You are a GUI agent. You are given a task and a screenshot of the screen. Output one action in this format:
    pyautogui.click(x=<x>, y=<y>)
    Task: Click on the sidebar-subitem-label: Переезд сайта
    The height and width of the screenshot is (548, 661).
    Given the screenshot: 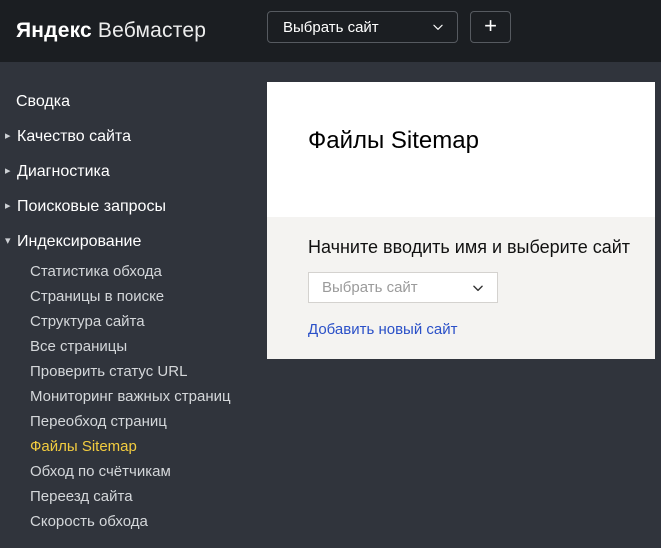 What is the action you would take?
    pyautogui.click(x=81, y=496)
    